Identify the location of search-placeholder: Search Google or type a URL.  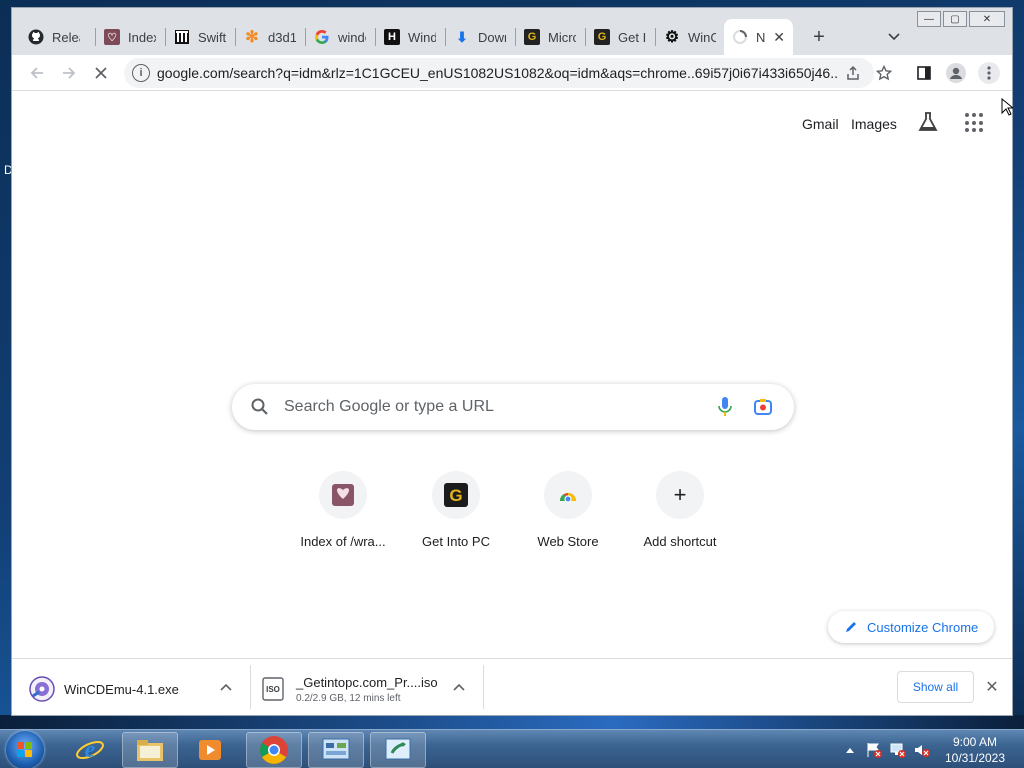
(389, 407).